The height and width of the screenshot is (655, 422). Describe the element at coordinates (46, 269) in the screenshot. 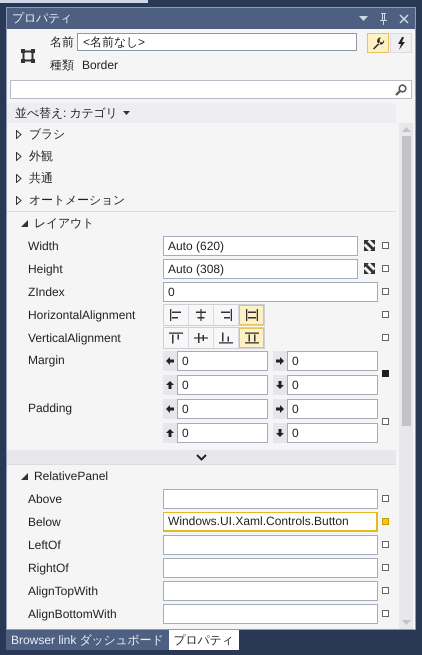

I see `property-name: Height` at that location.